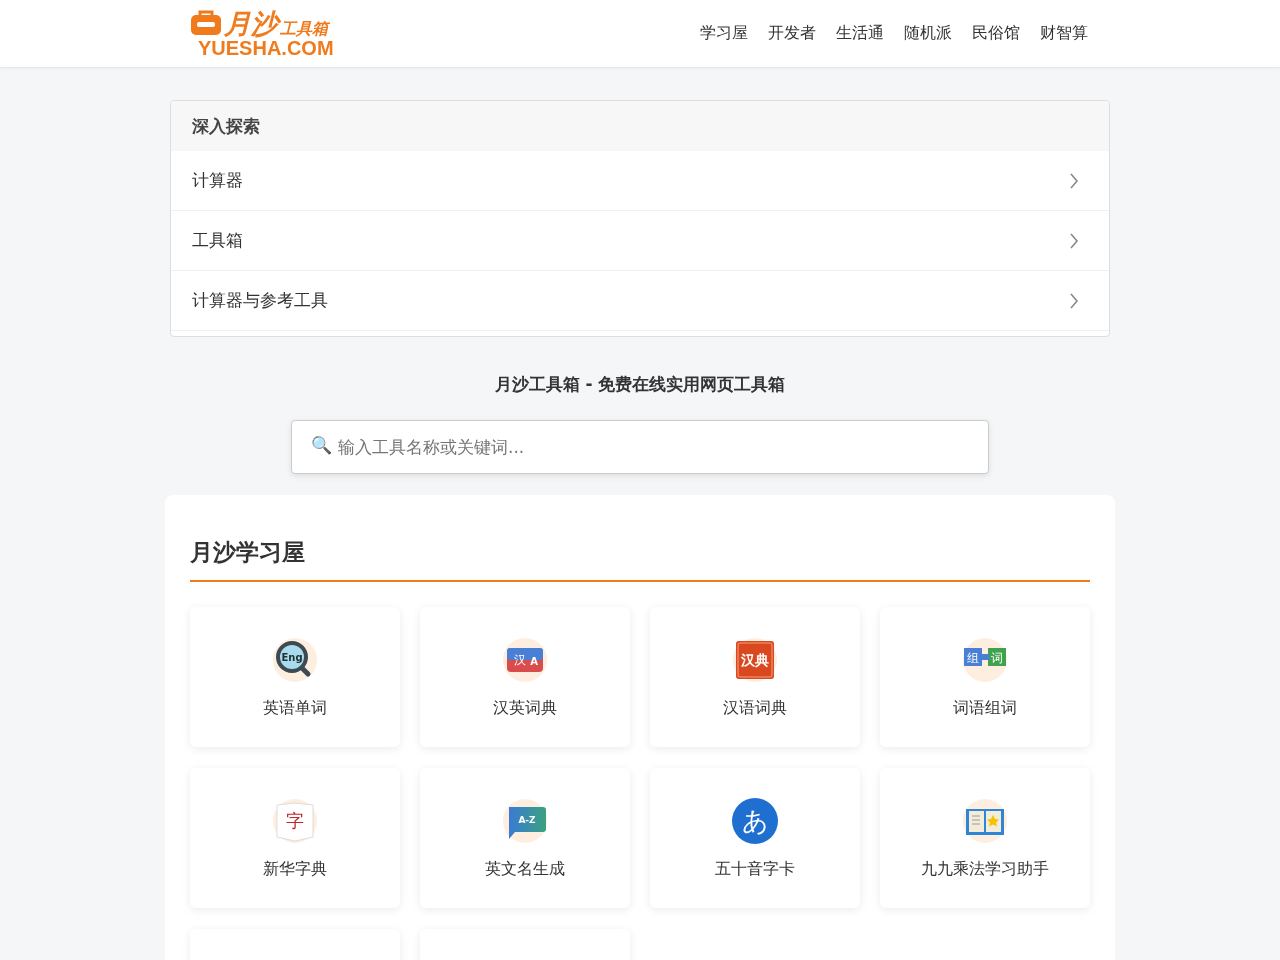  I want to click on tool-card: 组 词 词语组词, so click(985, 677).